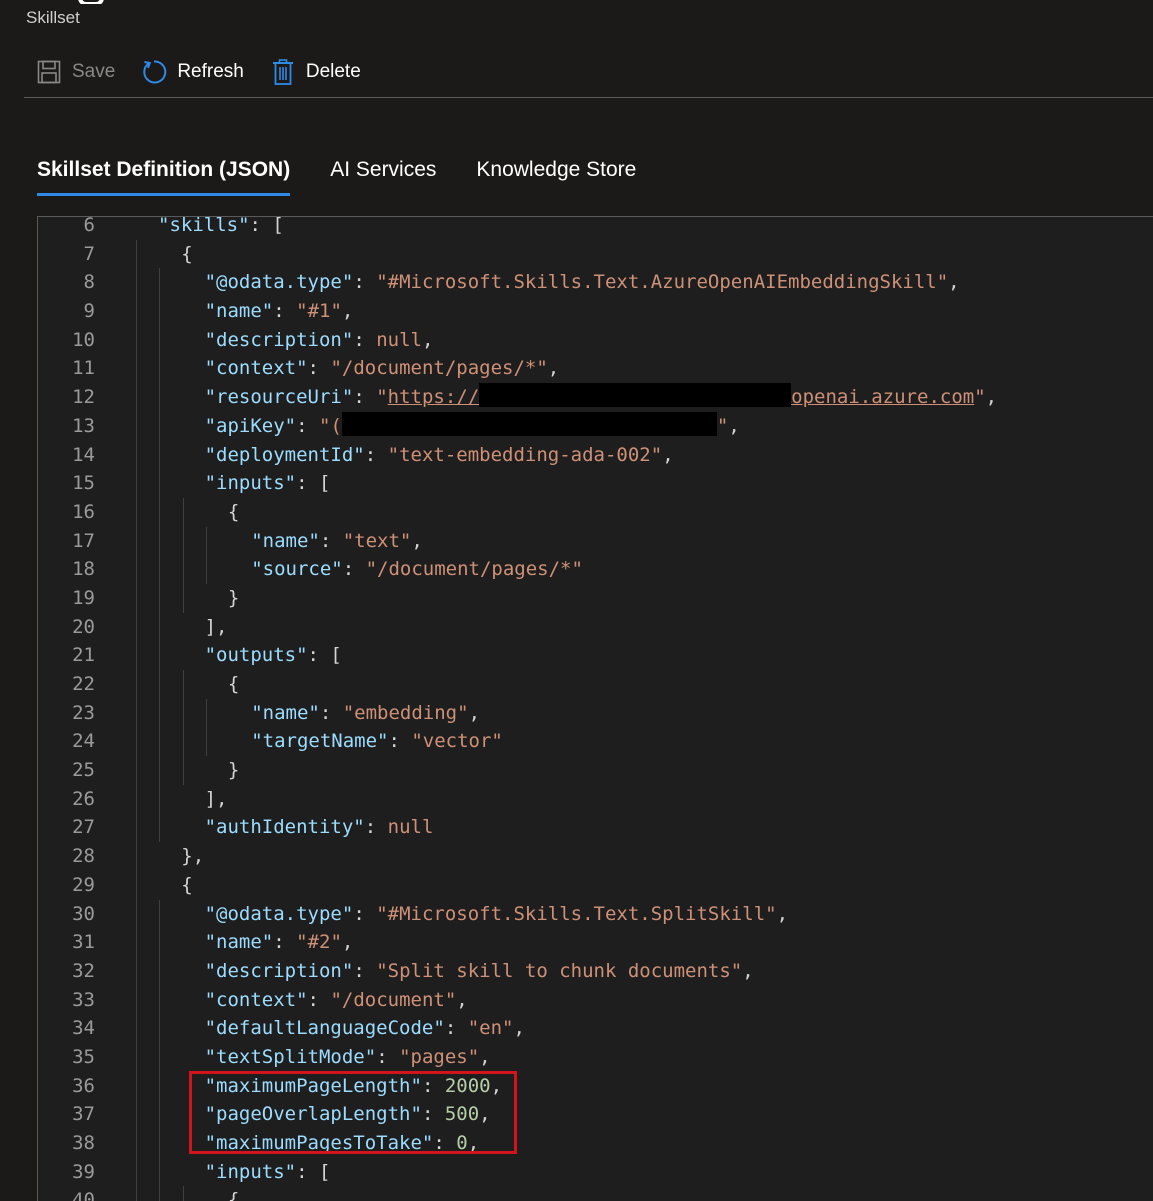  What do you see at coordinates (83, 339) in the screenshot?
I see `line-number: 10` at bounding box center [83, 339].